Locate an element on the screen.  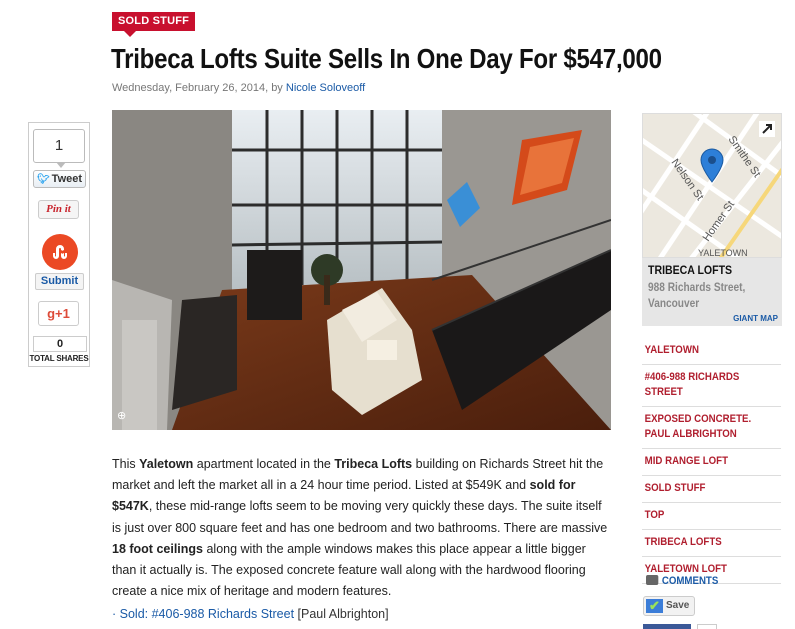
stumbleupon-icon is located at coordinates (60, 252).